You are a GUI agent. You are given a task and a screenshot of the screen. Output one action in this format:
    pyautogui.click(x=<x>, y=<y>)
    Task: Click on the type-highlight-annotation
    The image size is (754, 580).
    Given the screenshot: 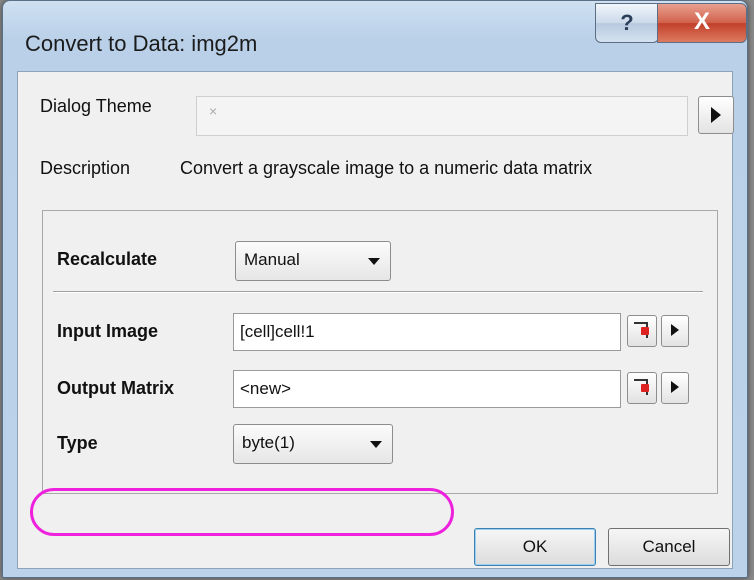 What is the action you would take?
    pyautogui.click(x=242, y=512)
    